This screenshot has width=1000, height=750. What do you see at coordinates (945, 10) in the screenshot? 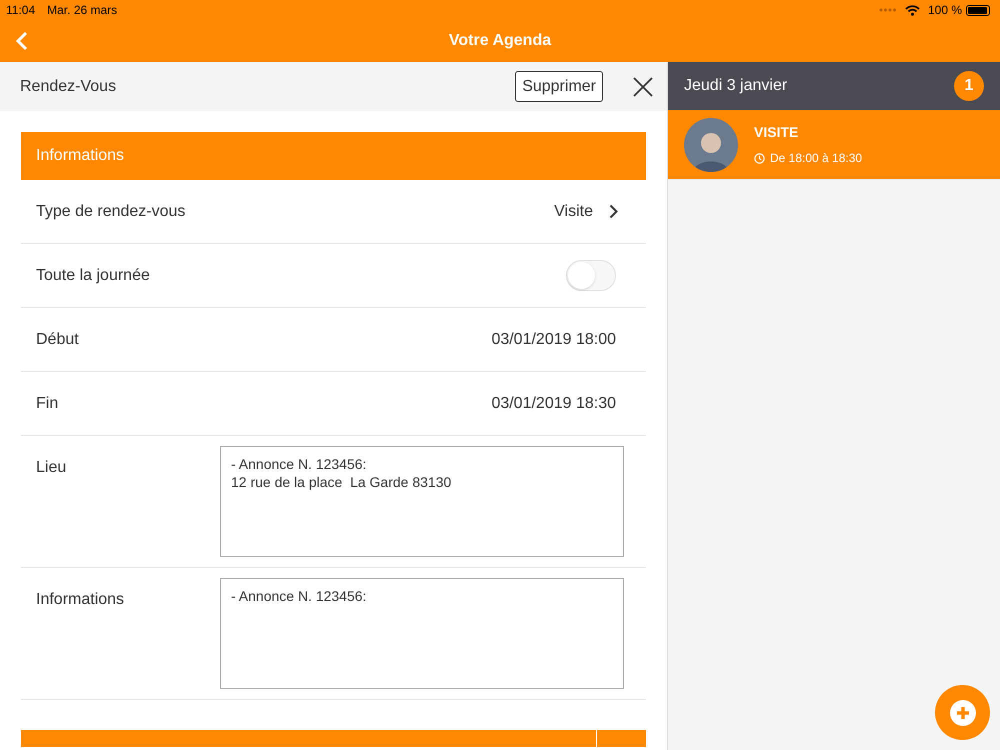
I see `battery-percentage: 100 %` at bounding box center [945, 10].